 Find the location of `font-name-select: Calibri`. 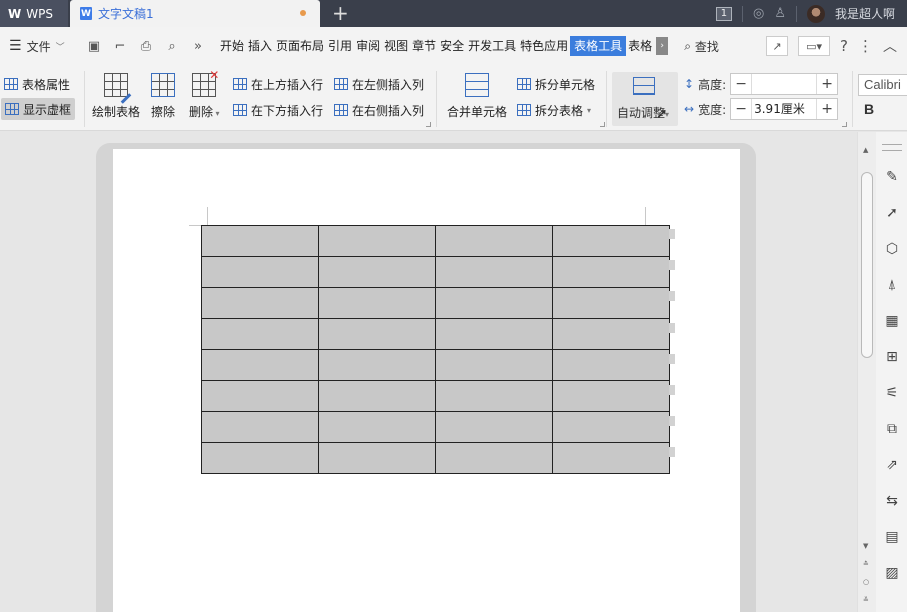

font-name-select: Calibri is located at coordinates (882, 85).